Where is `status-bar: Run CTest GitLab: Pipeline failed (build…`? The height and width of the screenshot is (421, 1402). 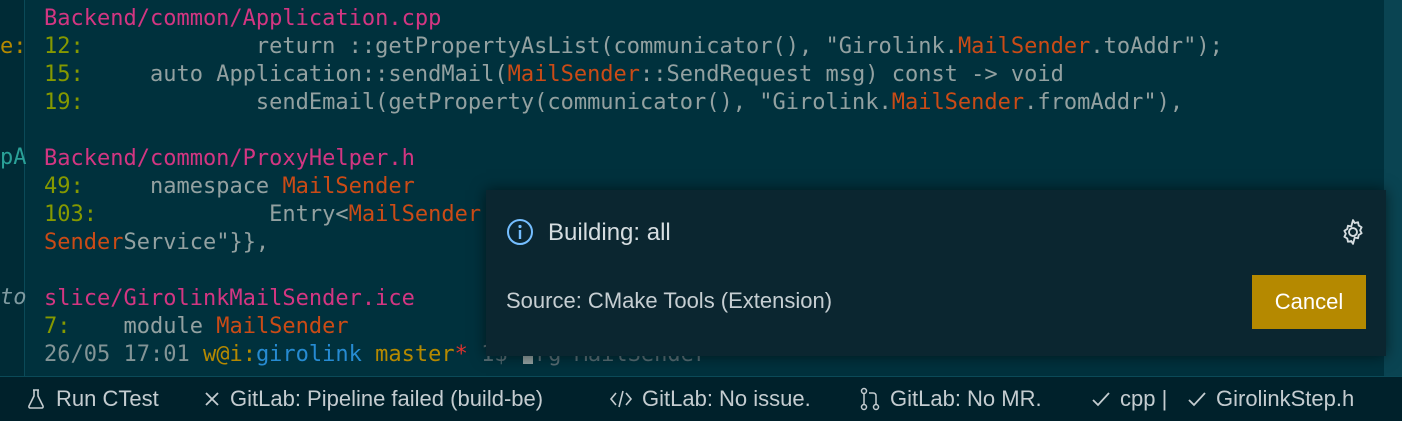
status-bar: Run CTest GitLab: Pipeline failed (build… is located at coordinates (701, 398).